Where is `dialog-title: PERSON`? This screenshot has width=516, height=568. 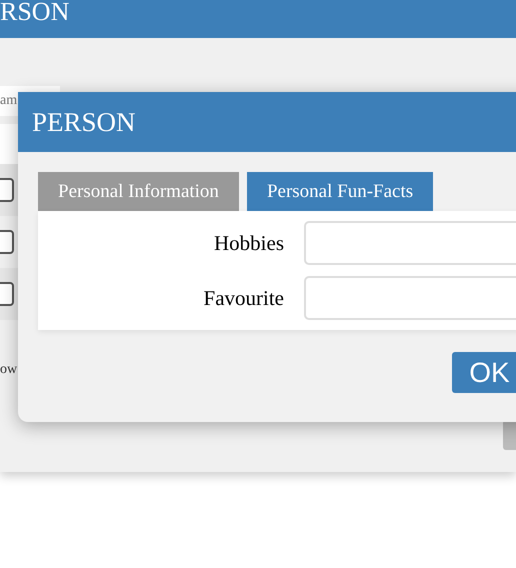 dialog-title: PERSON is located at coordinates (84, 122).